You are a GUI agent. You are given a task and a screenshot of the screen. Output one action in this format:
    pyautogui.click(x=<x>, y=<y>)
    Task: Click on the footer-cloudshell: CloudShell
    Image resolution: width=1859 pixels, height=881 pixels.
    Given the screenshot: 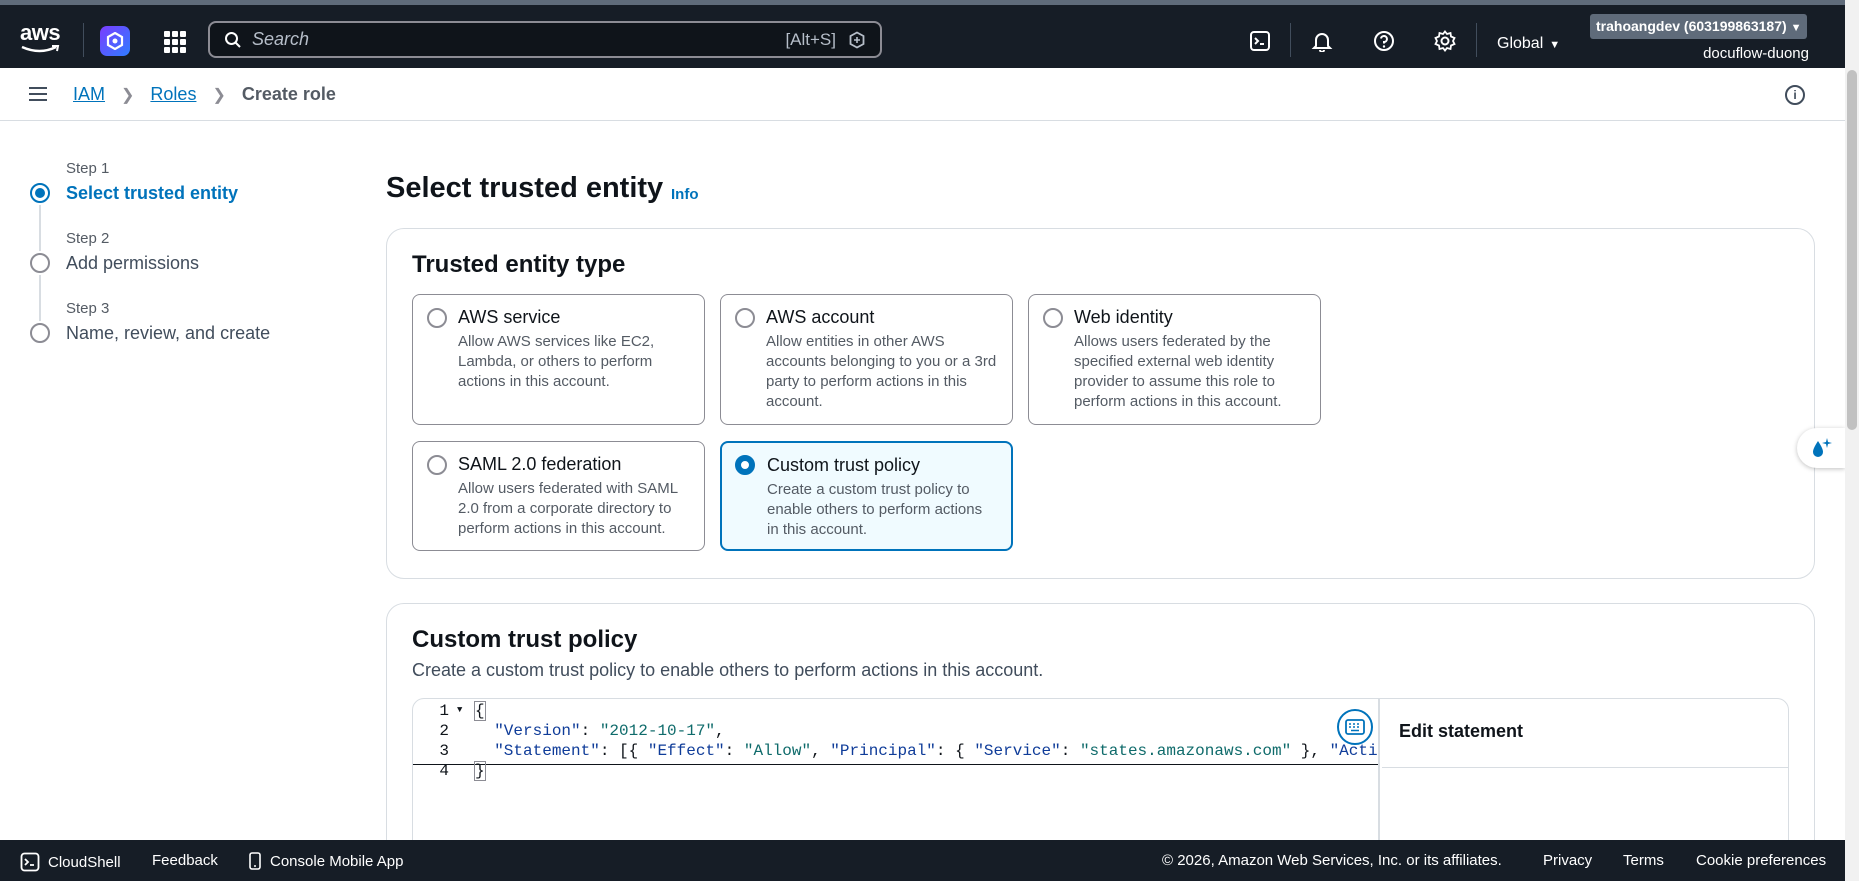 What is the action you would take?
    pyautogui.click(x=70, y=862)
    